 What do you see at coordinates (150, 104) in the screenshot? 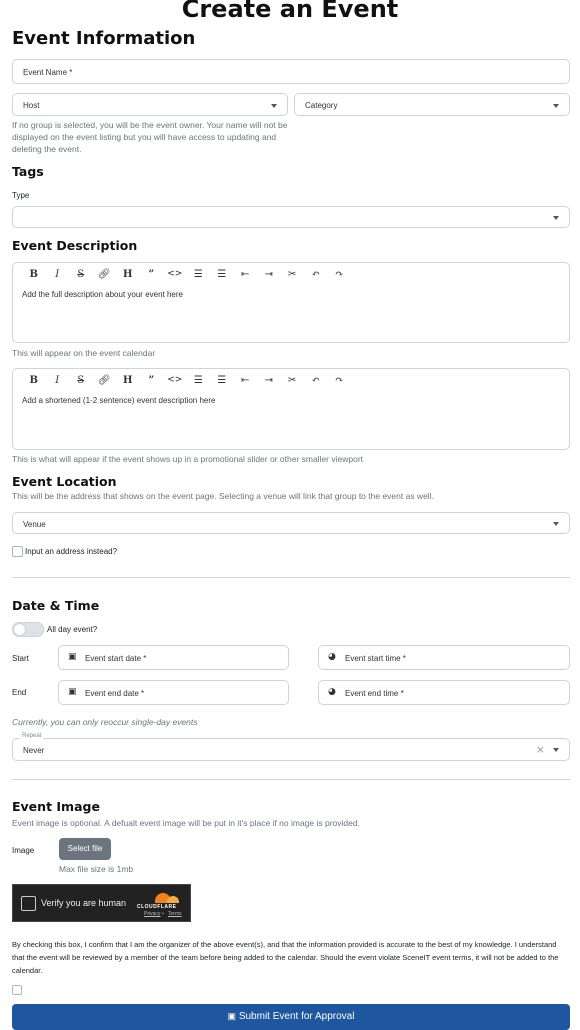
I see `host-select: Host` at bounding box center [150, 104].